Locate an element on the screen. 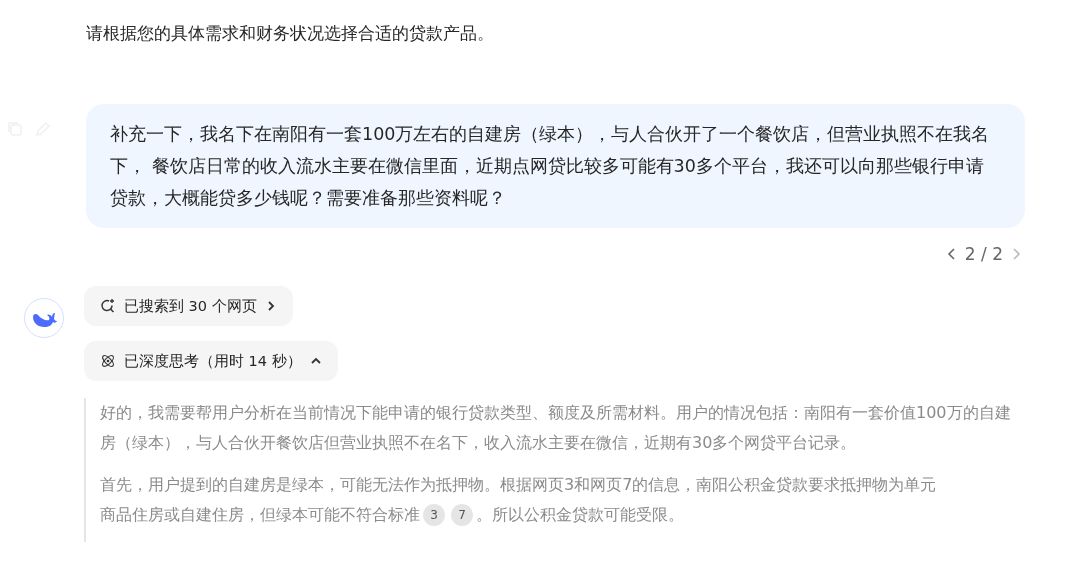 The width and height of the screenshot is (1067, 566). atom-icon is located at coordinates (108, 361).